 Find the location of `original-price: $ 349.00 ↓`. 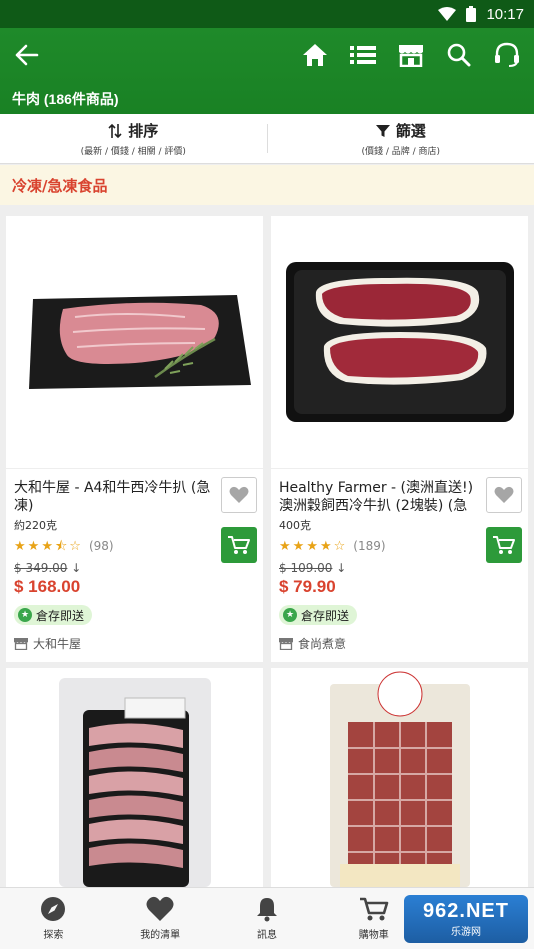

original-price: $ 349.00 ↓ is located at coordinates (48, 568).